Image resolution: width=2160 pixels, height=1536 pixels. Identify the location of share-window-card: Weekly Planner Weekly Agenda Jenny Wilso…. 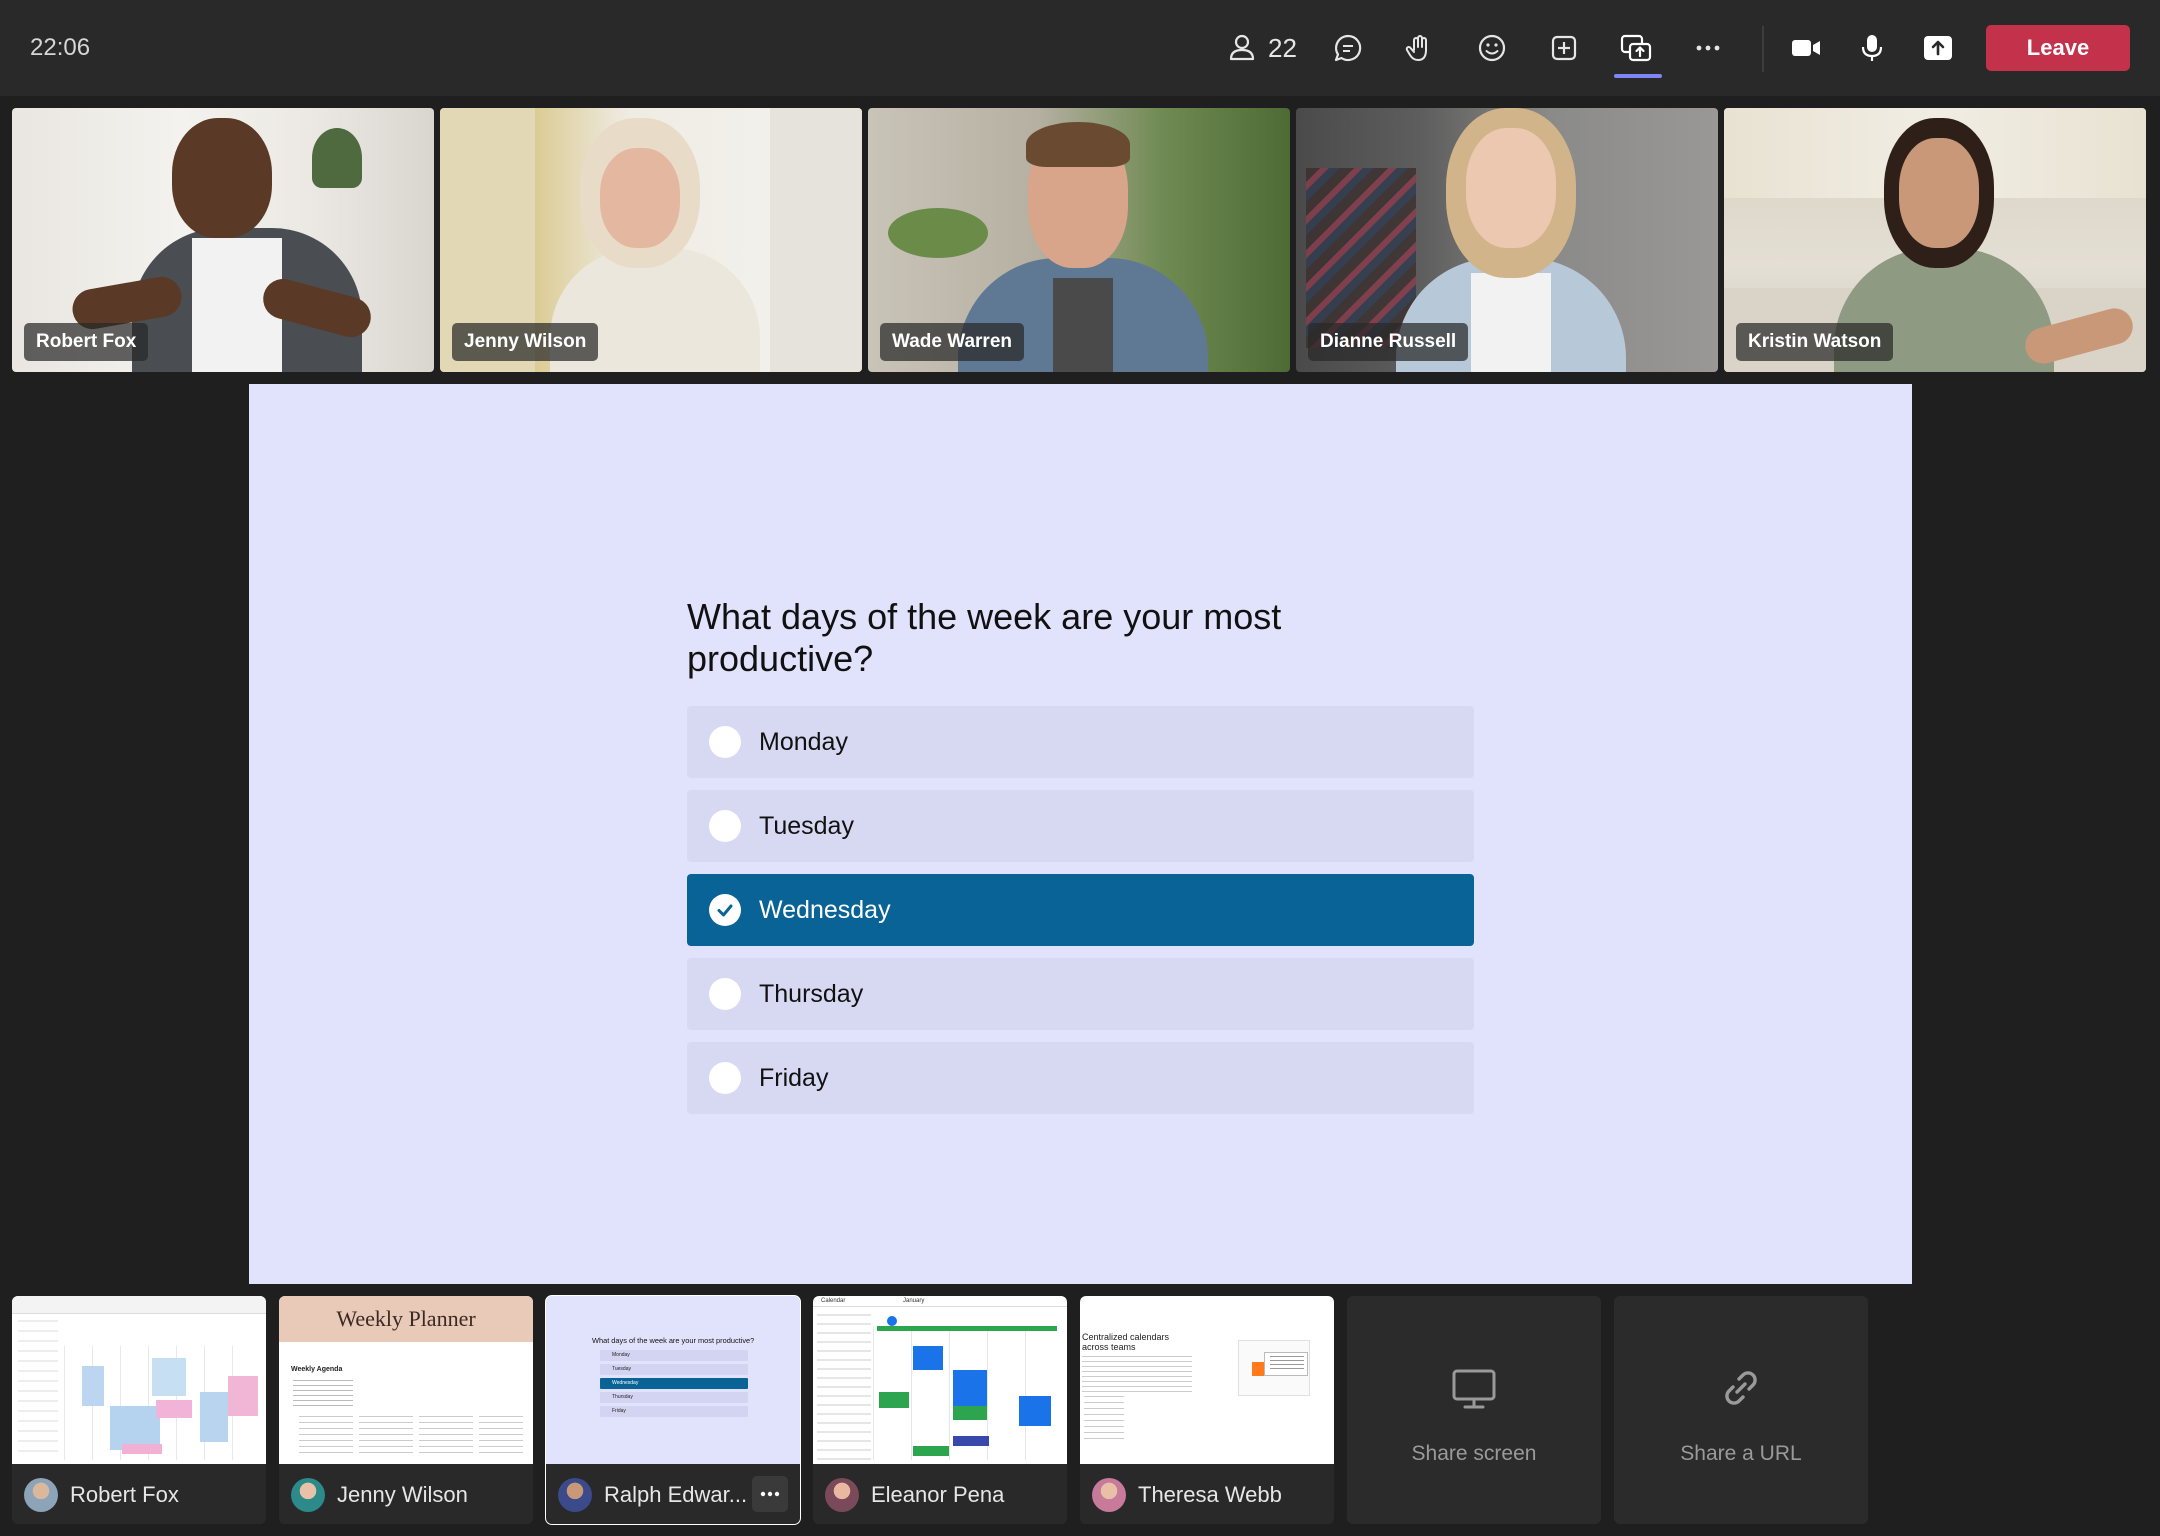
(406, 1410).